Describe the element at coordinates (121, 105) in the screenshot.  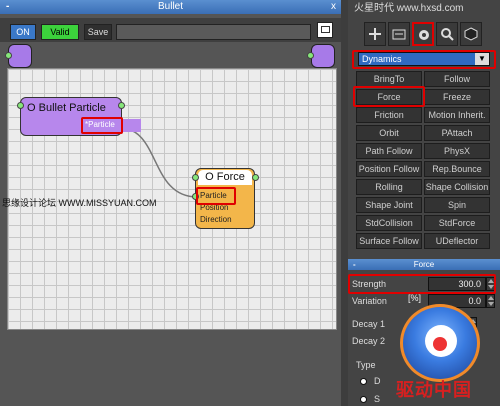
I see `bullet-node-right-dot` at that location.